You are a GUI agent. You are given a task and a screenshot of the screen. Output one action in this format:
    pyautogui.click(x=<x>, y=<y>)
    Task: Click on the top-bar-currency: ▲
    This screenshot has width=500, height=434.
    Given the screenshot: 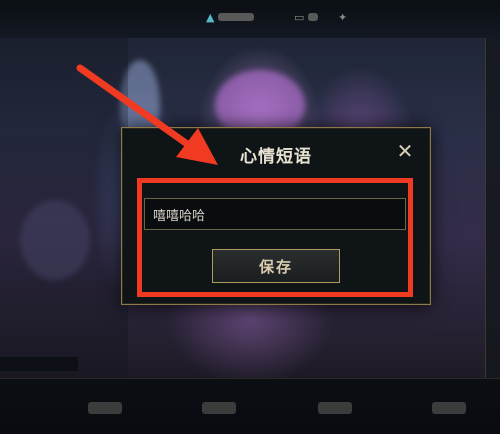 What is the action you would take?
    pyautogui.click(x=230, y=17)
    